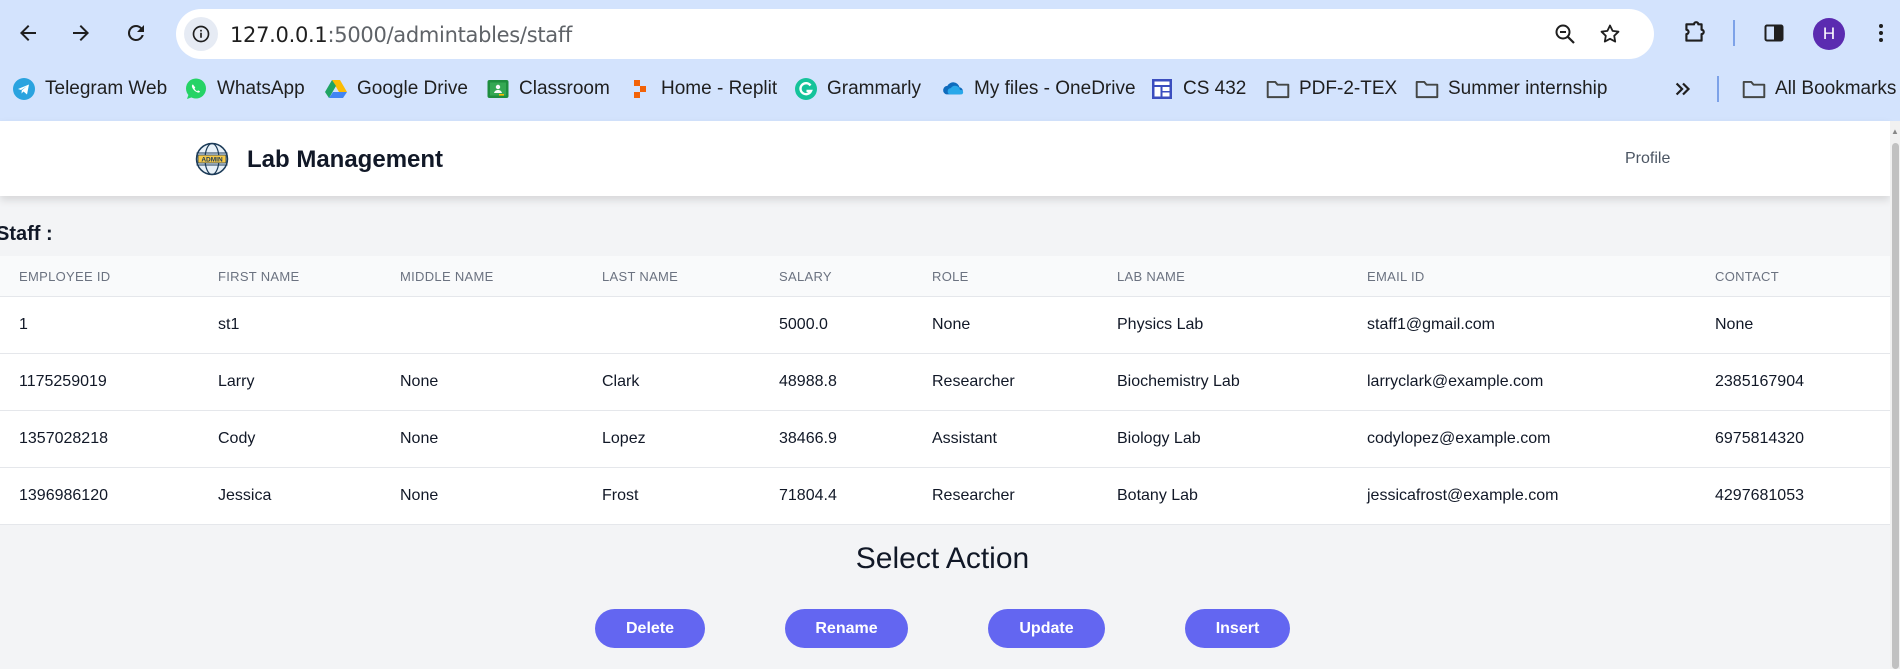 The width and height of the screenshot is (1900, 669). Describe the element at coordinates (808, 495) in the screenshot. I see `cell-salary: 71804.4` at that location.